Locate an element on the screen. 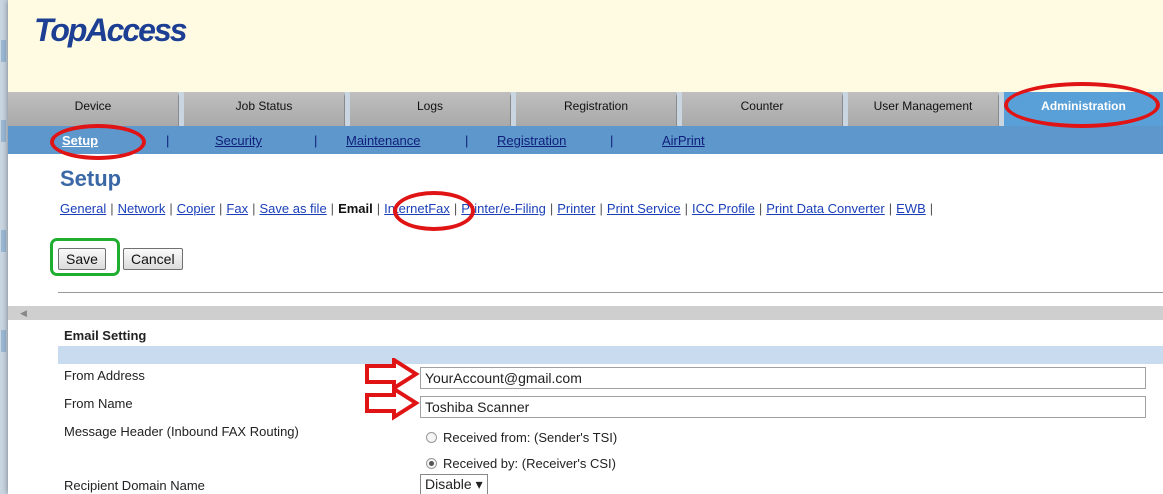 The image size is (1163, 494). radio-button-icon is located at coordinates (431, 437).